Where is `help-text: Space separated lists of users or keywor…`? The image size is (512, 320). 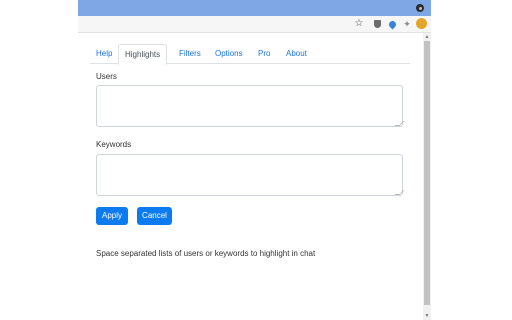
help-text: Space separated lists of users or keywor… is located at coordinates (206, 253).